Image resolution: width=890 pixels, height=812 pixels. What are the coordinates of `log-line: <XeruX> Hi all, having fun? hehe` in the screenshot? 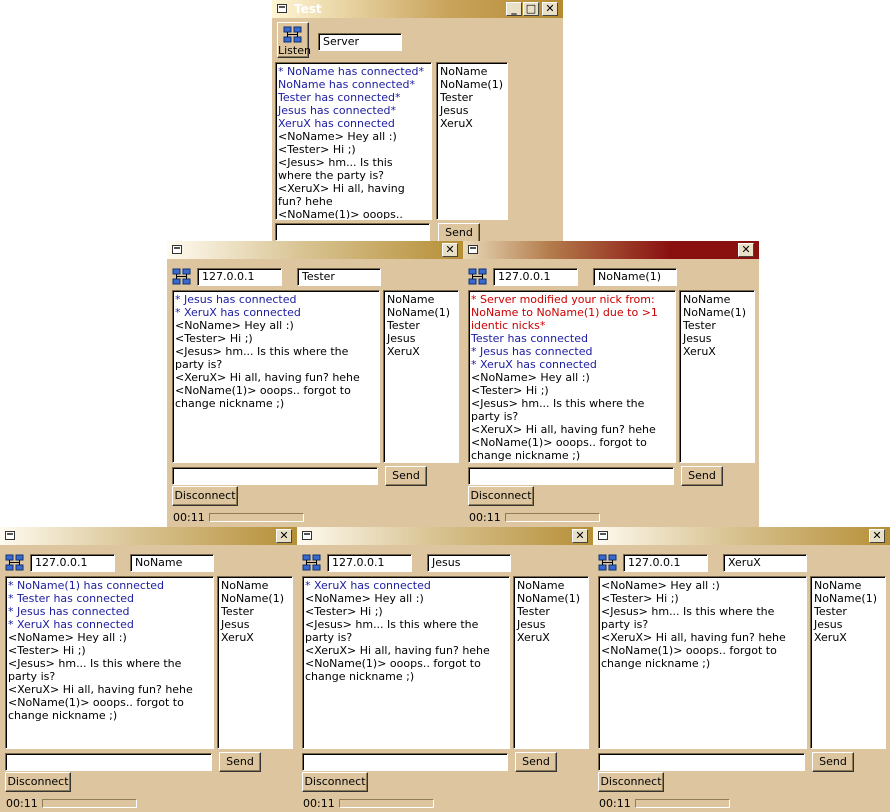 It's located at (397, 650).